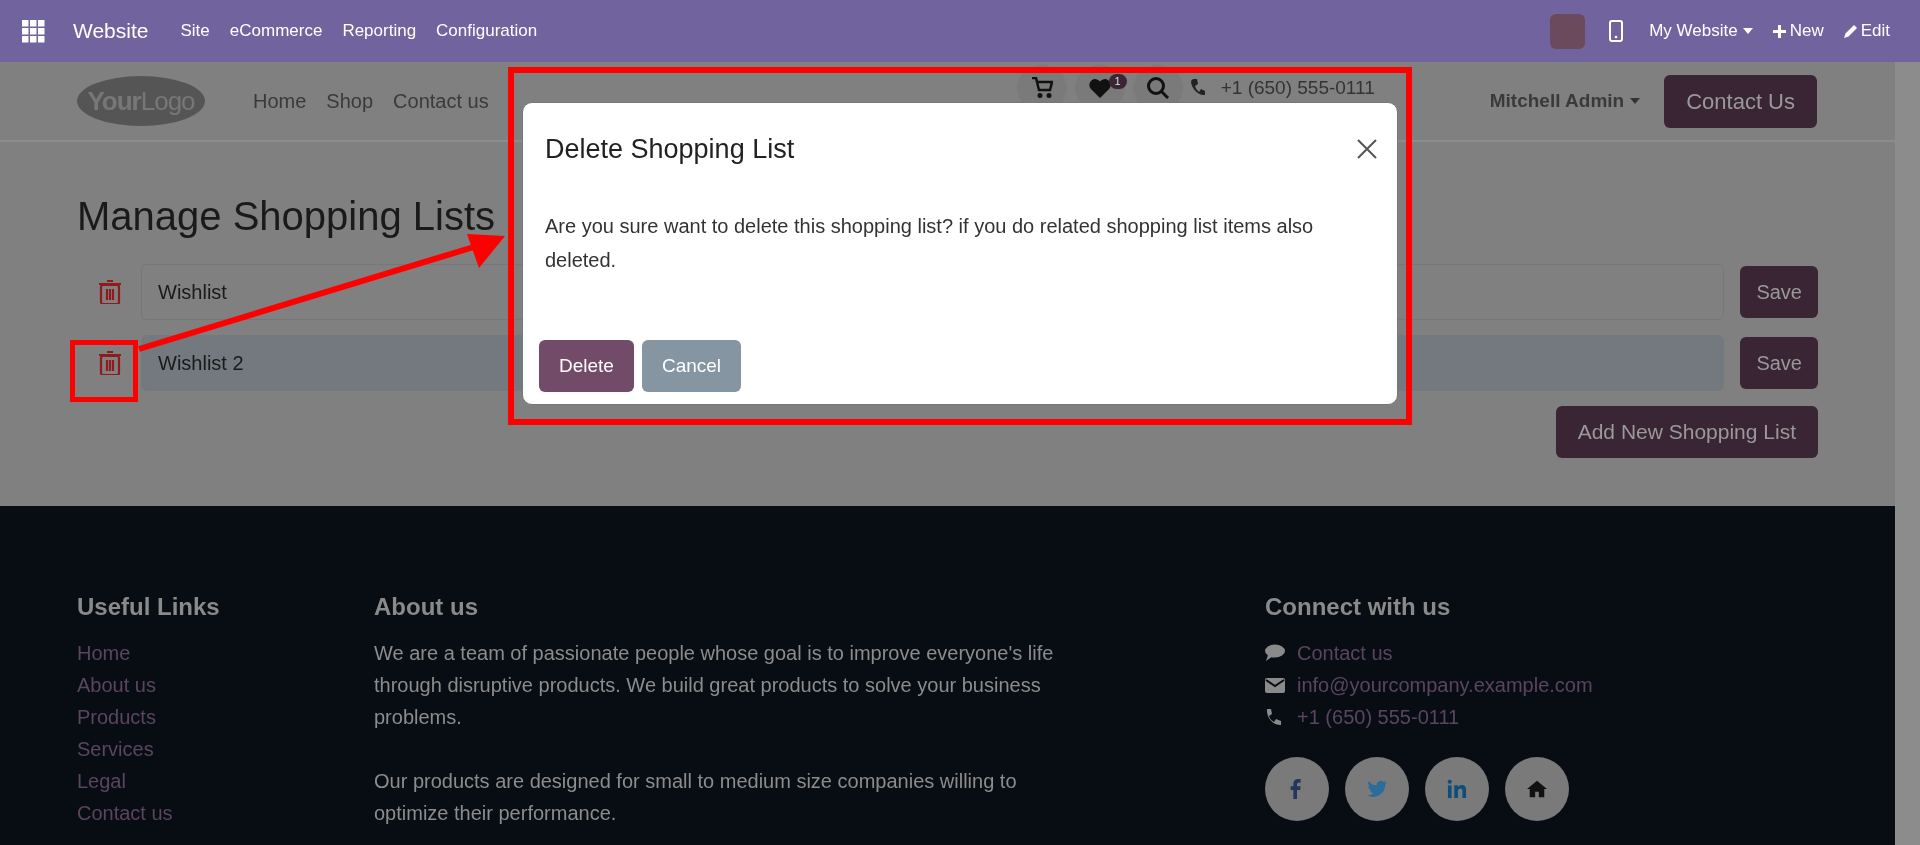 The image size is (1920, 845). Describe the element at coordinates (1197, 88) in the screenshot. I see `phone-icon` at that location.